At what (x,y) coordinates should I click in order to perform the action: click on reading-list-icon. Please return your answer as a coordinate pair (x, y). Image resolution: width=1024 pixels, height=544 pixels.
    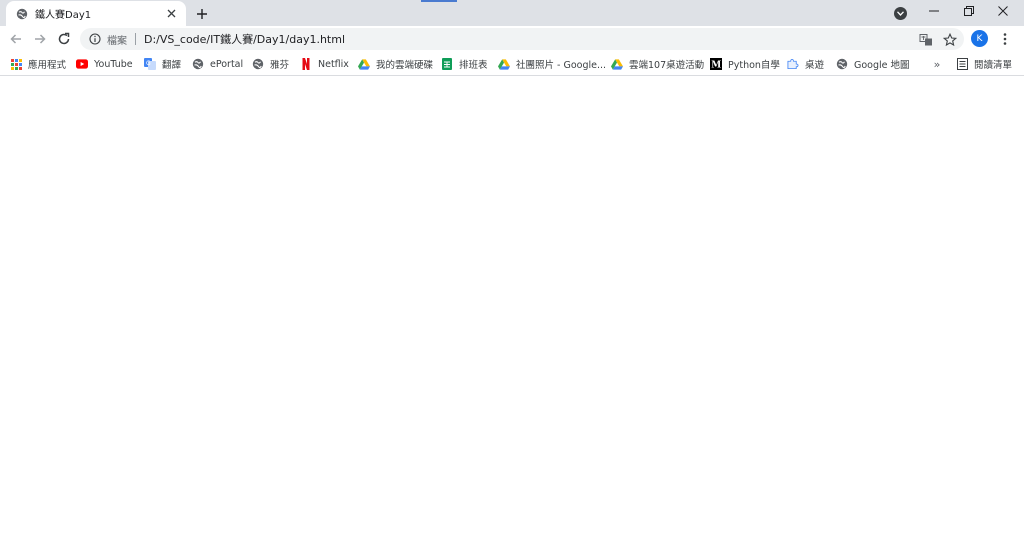
    Looking at the image, I should click on (962, 64).